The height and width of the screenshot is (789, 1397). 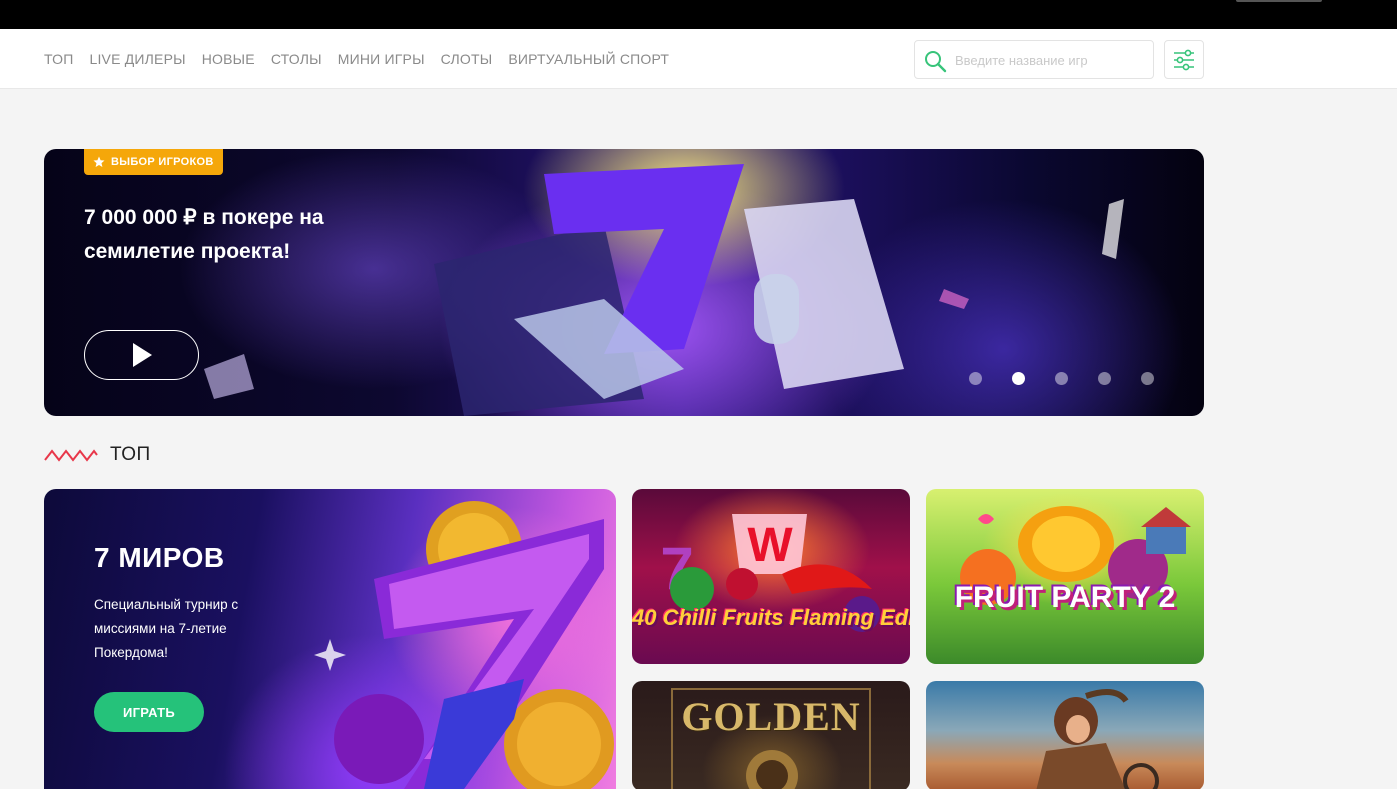 I want to click on promo-title: 7 МИРОВ, so click(x=159, y=557).